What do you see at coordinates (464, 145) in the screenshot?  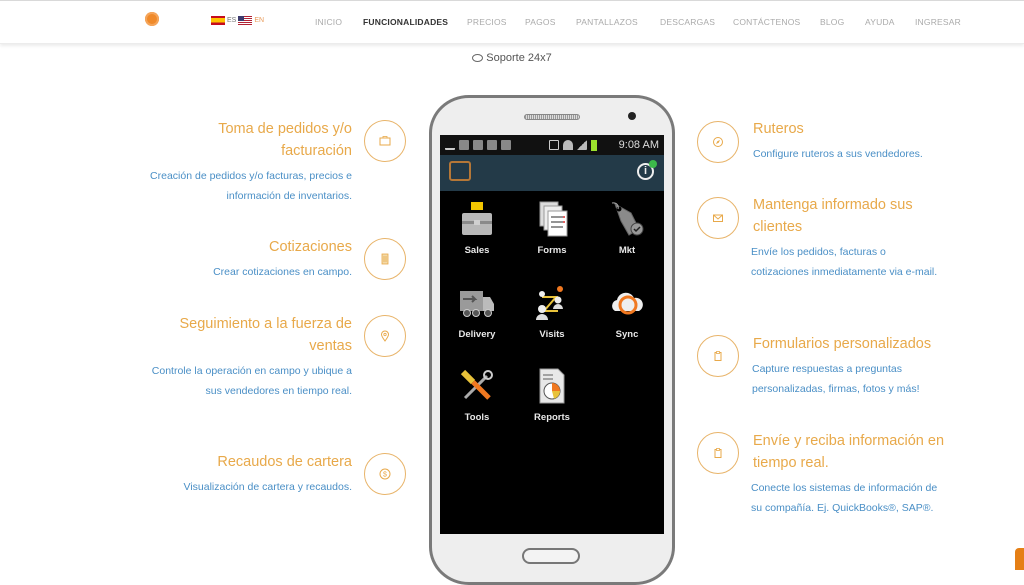 I see `app-notification-icon` at bounding box center [464, 145].